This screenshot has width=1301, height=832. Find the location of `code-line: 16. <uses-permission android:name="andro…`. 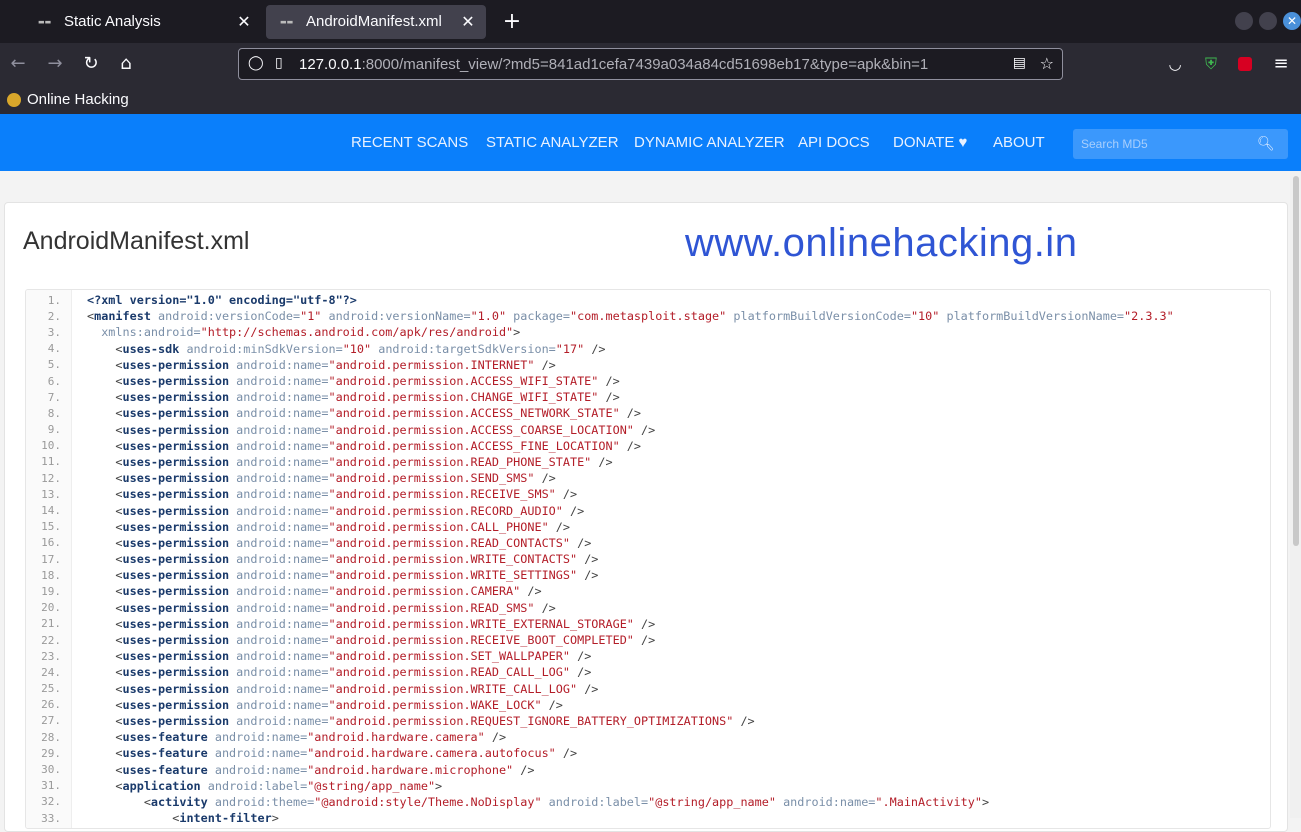

code-line: 16. <uses-permission android:name="andro… is located at coordinates (648, 543).